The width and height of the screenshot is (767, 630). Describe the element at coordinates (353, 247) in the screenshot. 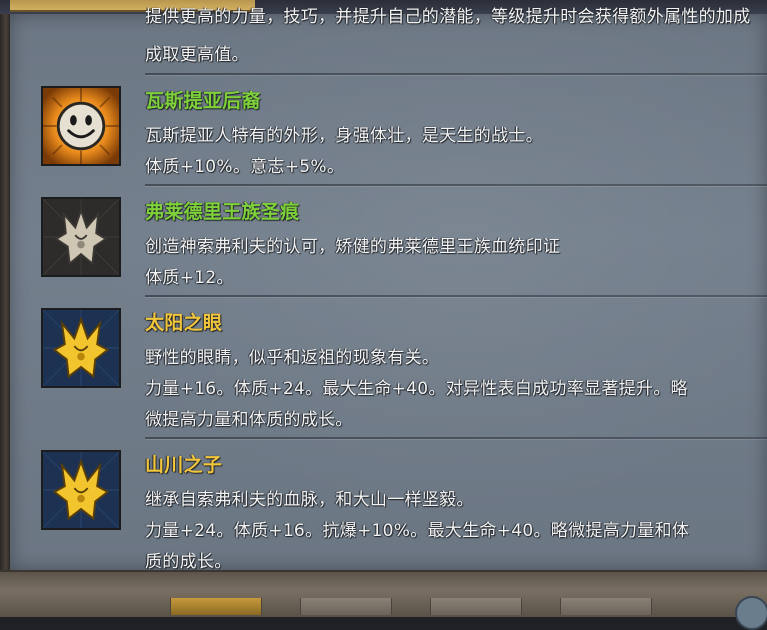

I see `trait-description-line: 创造神索弗利夫的认可，矫健的弗莱德里王族血统印证` at that location.